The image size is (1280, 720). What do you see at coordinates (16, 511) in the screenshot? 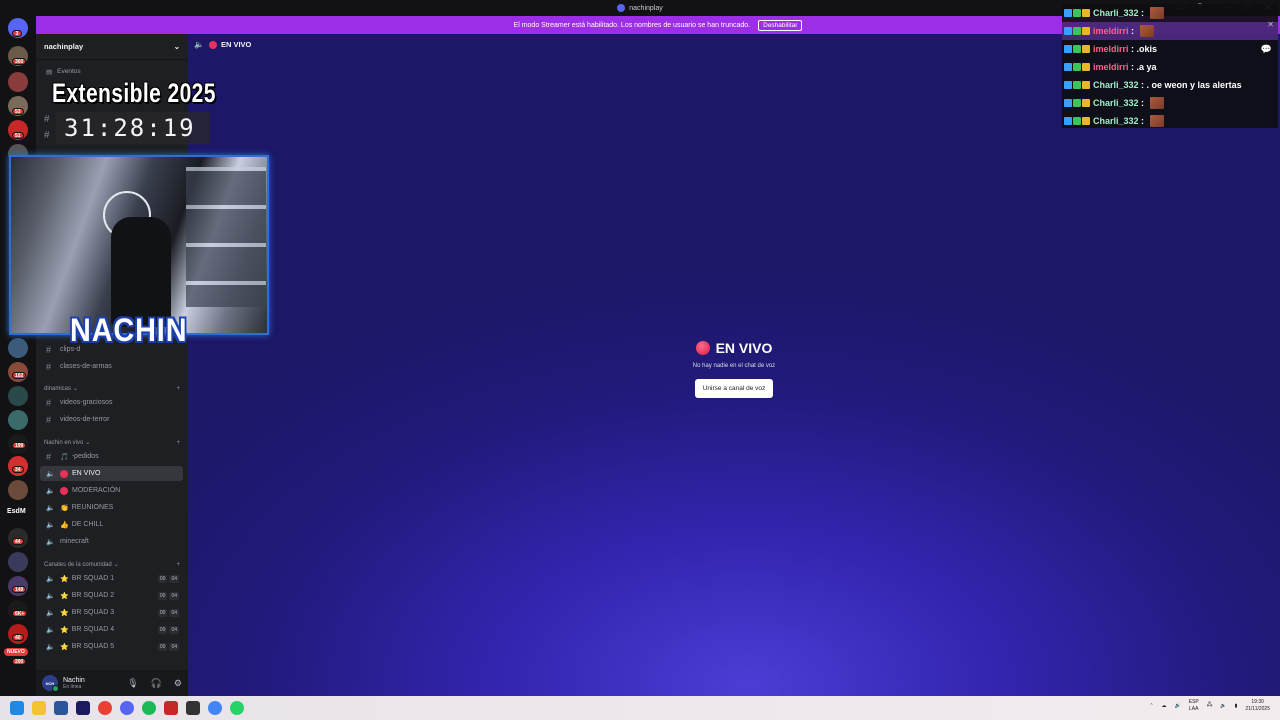
I see `server-esdm: EsdM` at bounding box center [16, 511].